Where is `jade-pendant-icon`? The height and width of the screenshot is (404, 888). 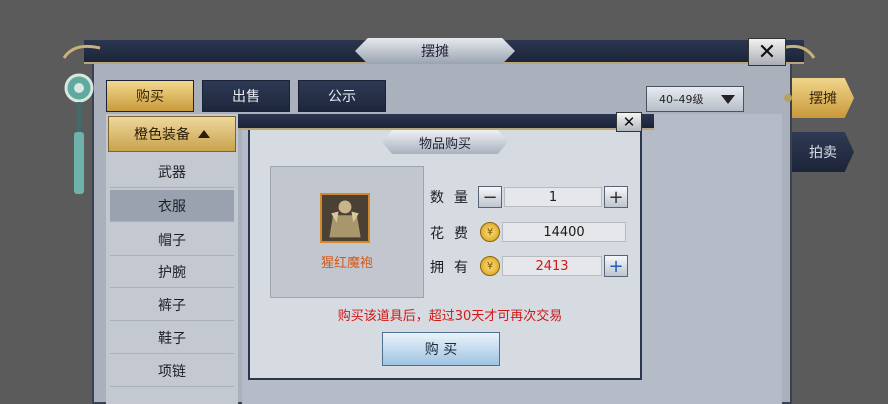 jade-pendant-icon is located at coordinates (79, 133).